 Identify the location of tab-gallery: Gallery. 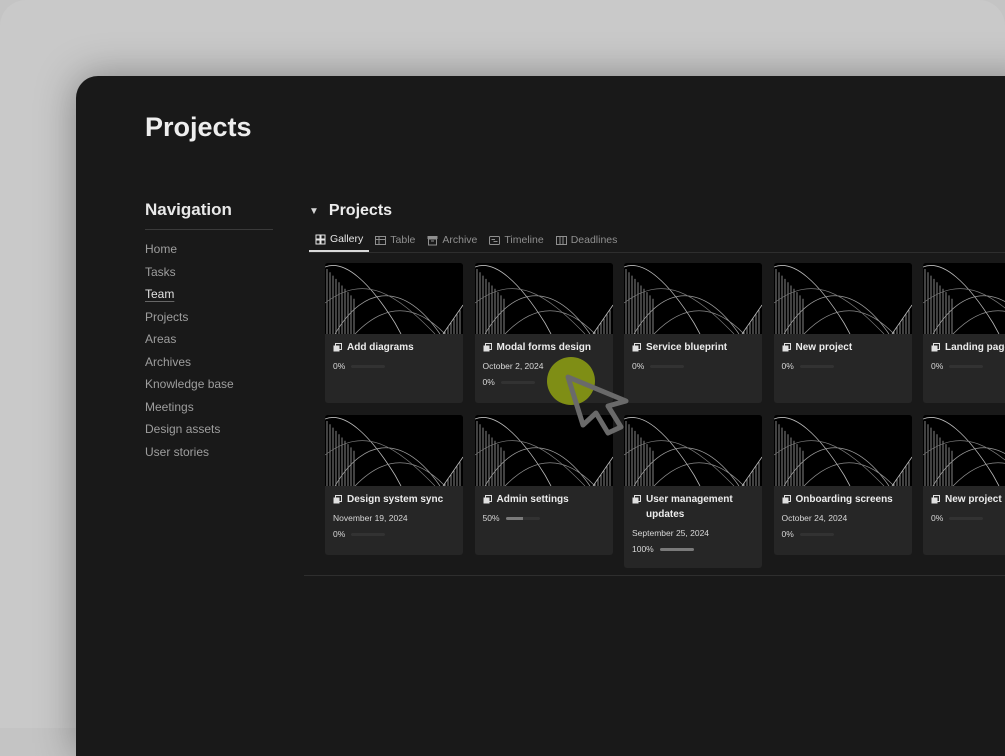
(339, 240).